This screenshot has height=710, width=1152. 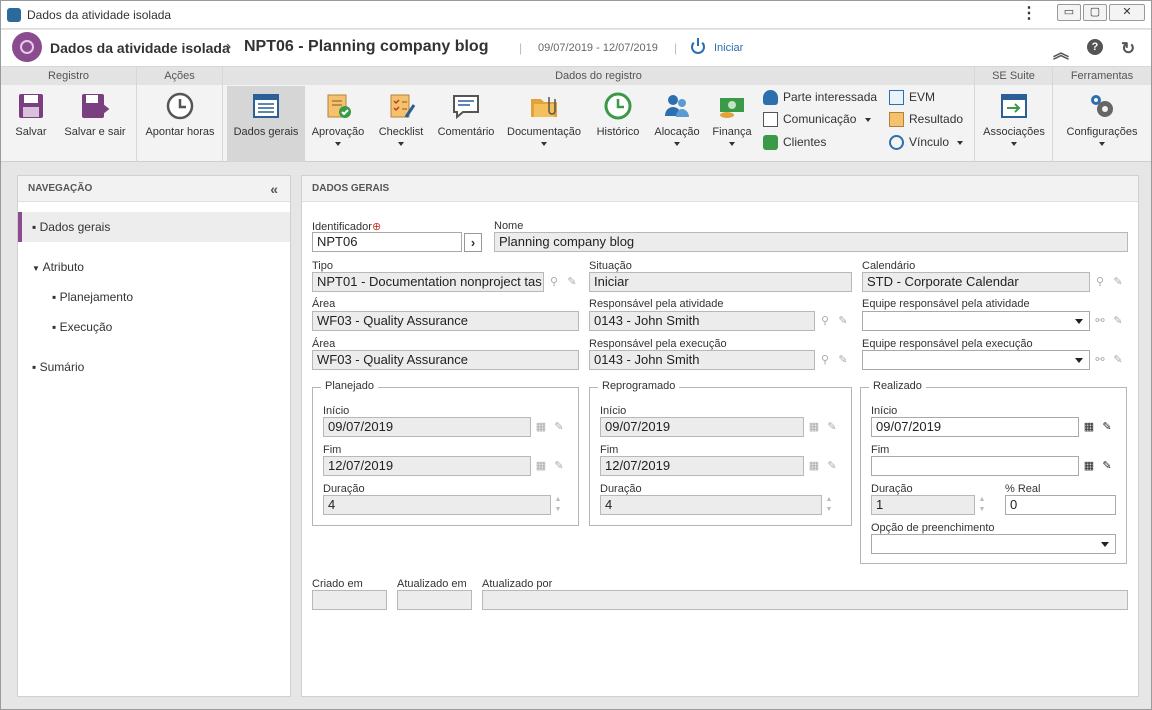 What do you see at coordinates (1095, 47) in the screenshot?
I see `help-icon: ?` at bounding box center [1095, 47].